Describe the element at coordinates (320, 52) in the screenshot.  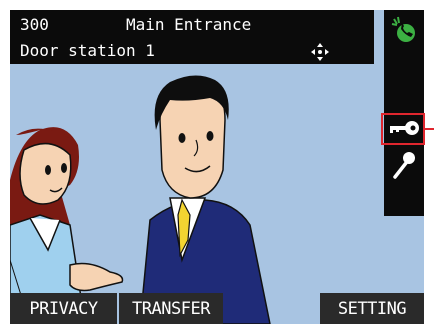
I see `move-arrows-icon` at that location.